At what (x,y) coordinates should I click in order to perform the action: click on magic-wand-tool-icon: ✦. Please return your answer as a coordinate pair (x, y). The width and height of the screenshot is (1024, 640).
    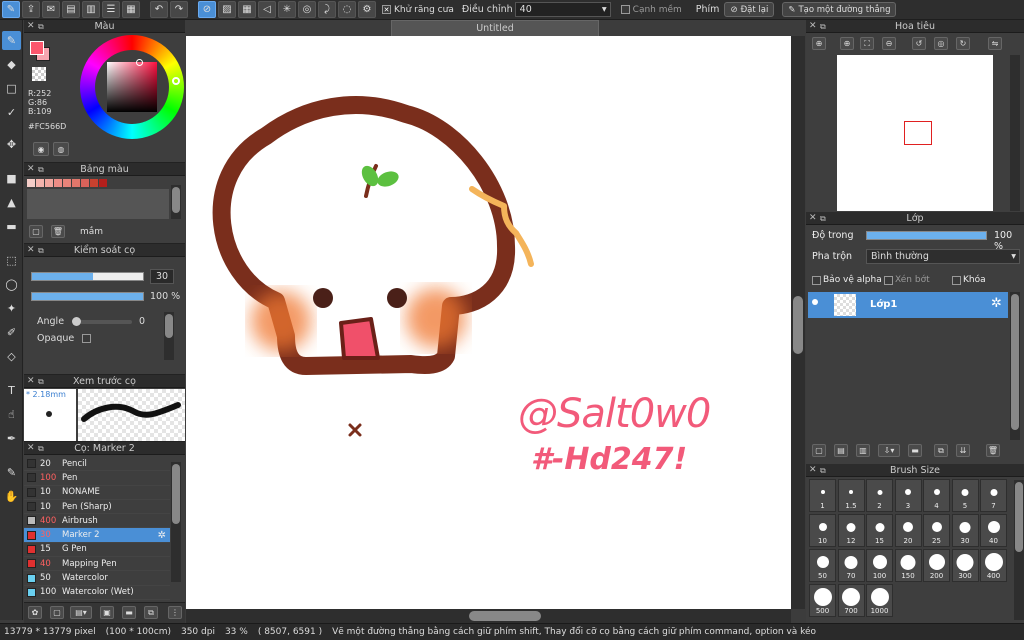
    Looking at the image, I should click on (11, 308).